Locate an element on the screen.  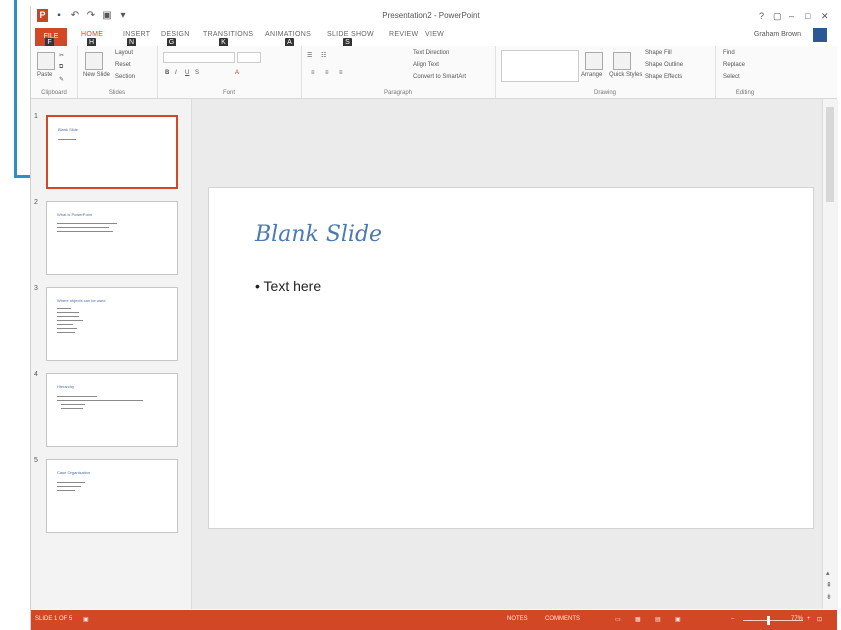
shape-outline-button: Shape Outline is located at coordinates (664, 65).